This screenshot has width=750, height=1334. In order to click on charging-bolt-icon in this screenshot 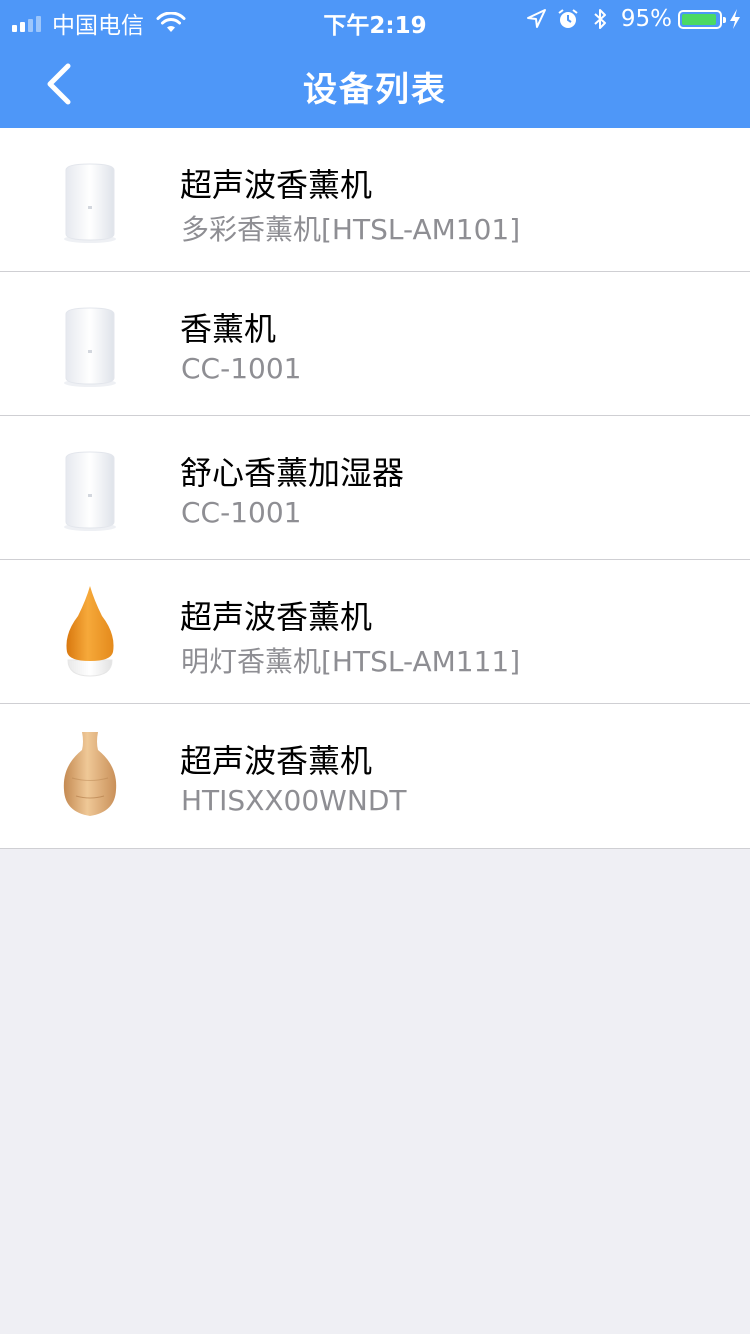, I will do `click(735, 19)`.